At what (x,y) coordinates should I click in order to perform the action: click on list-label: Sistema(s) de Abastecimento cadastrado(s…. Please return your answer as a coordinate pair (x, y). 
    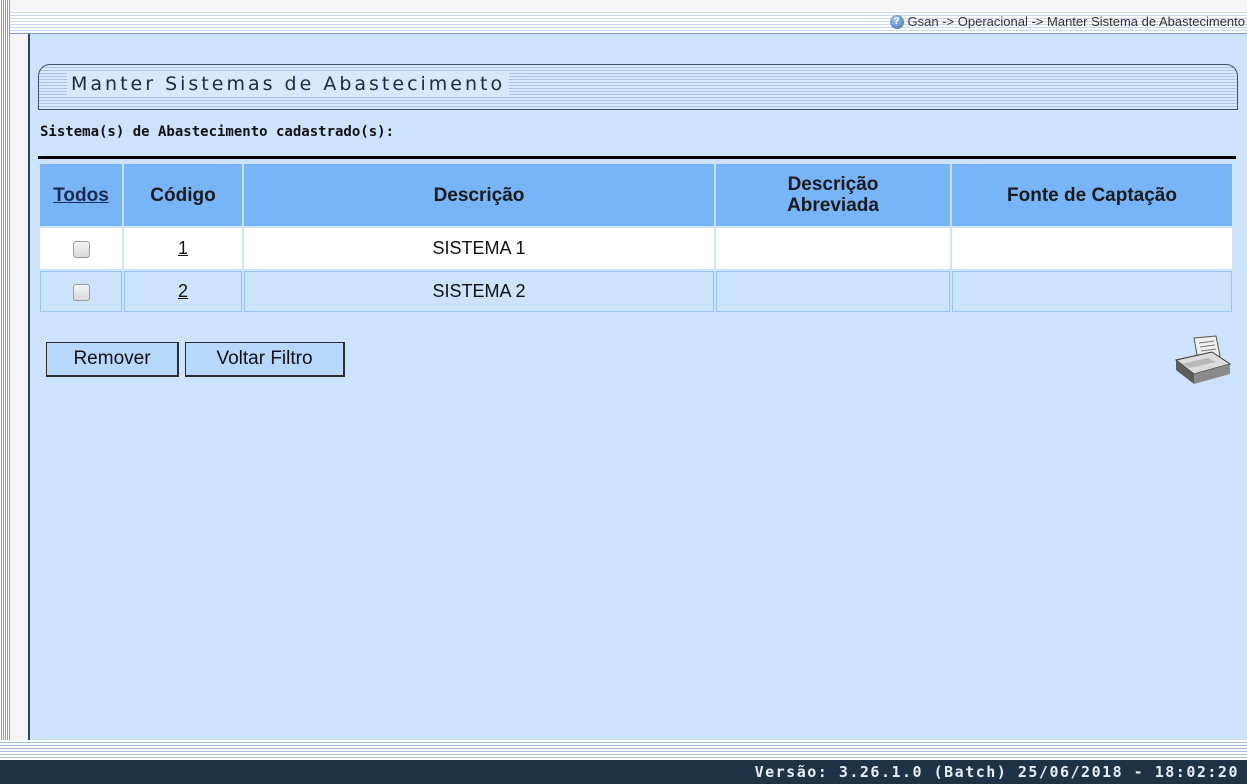
    Looking at the image, I should click on (217, 132).